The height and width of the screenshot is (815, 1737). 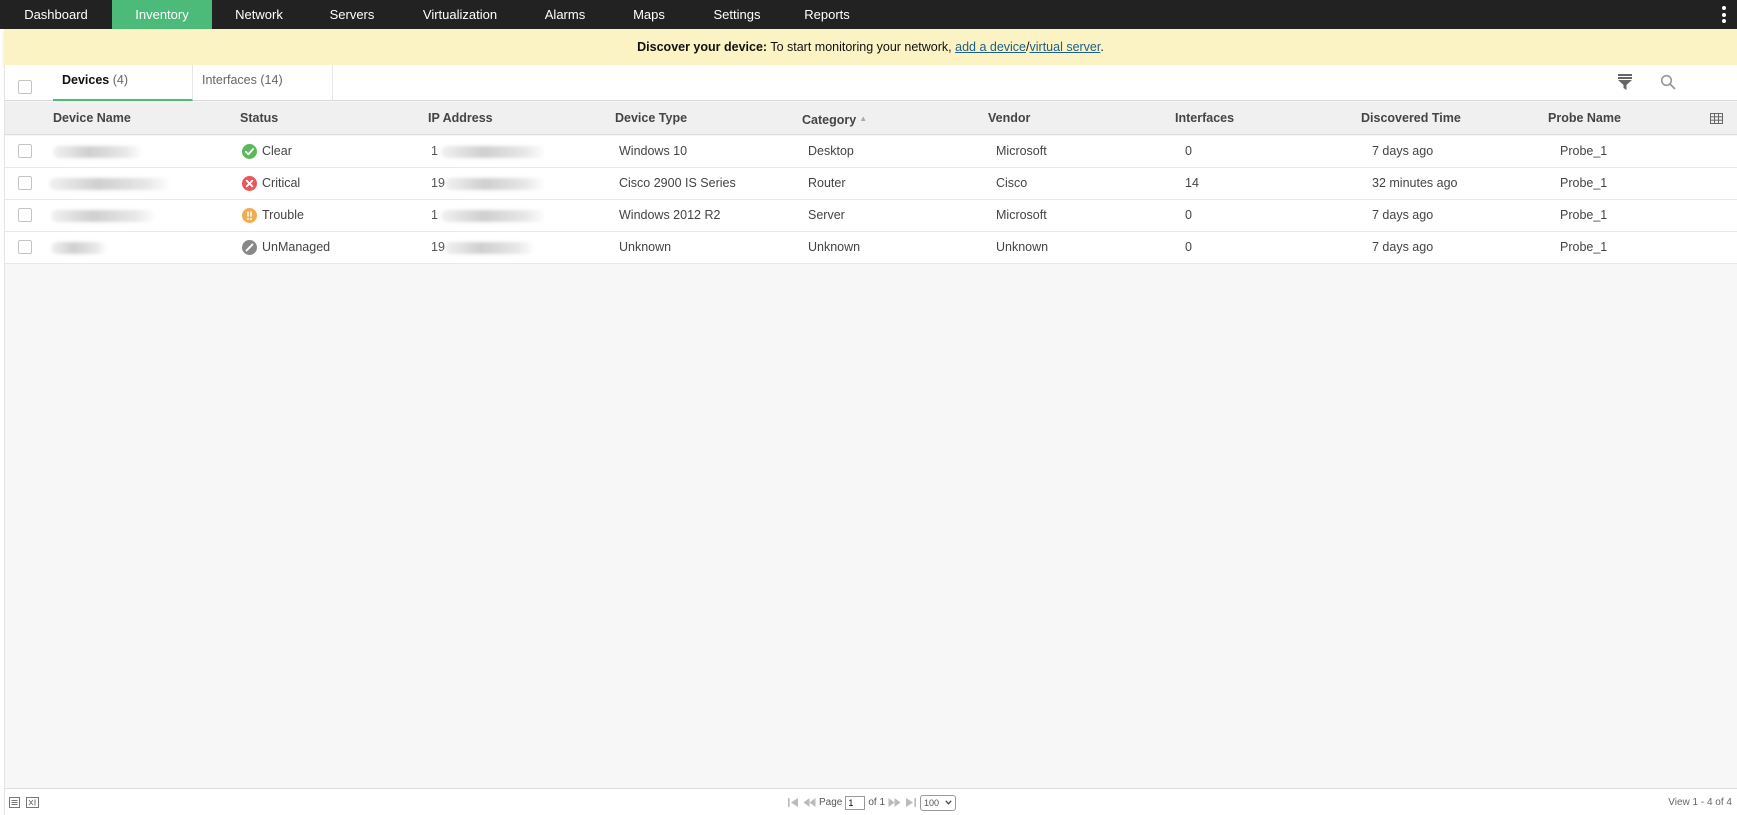 I want to click on column-probe-name: Probe Name, so click(x=1584, y=118).